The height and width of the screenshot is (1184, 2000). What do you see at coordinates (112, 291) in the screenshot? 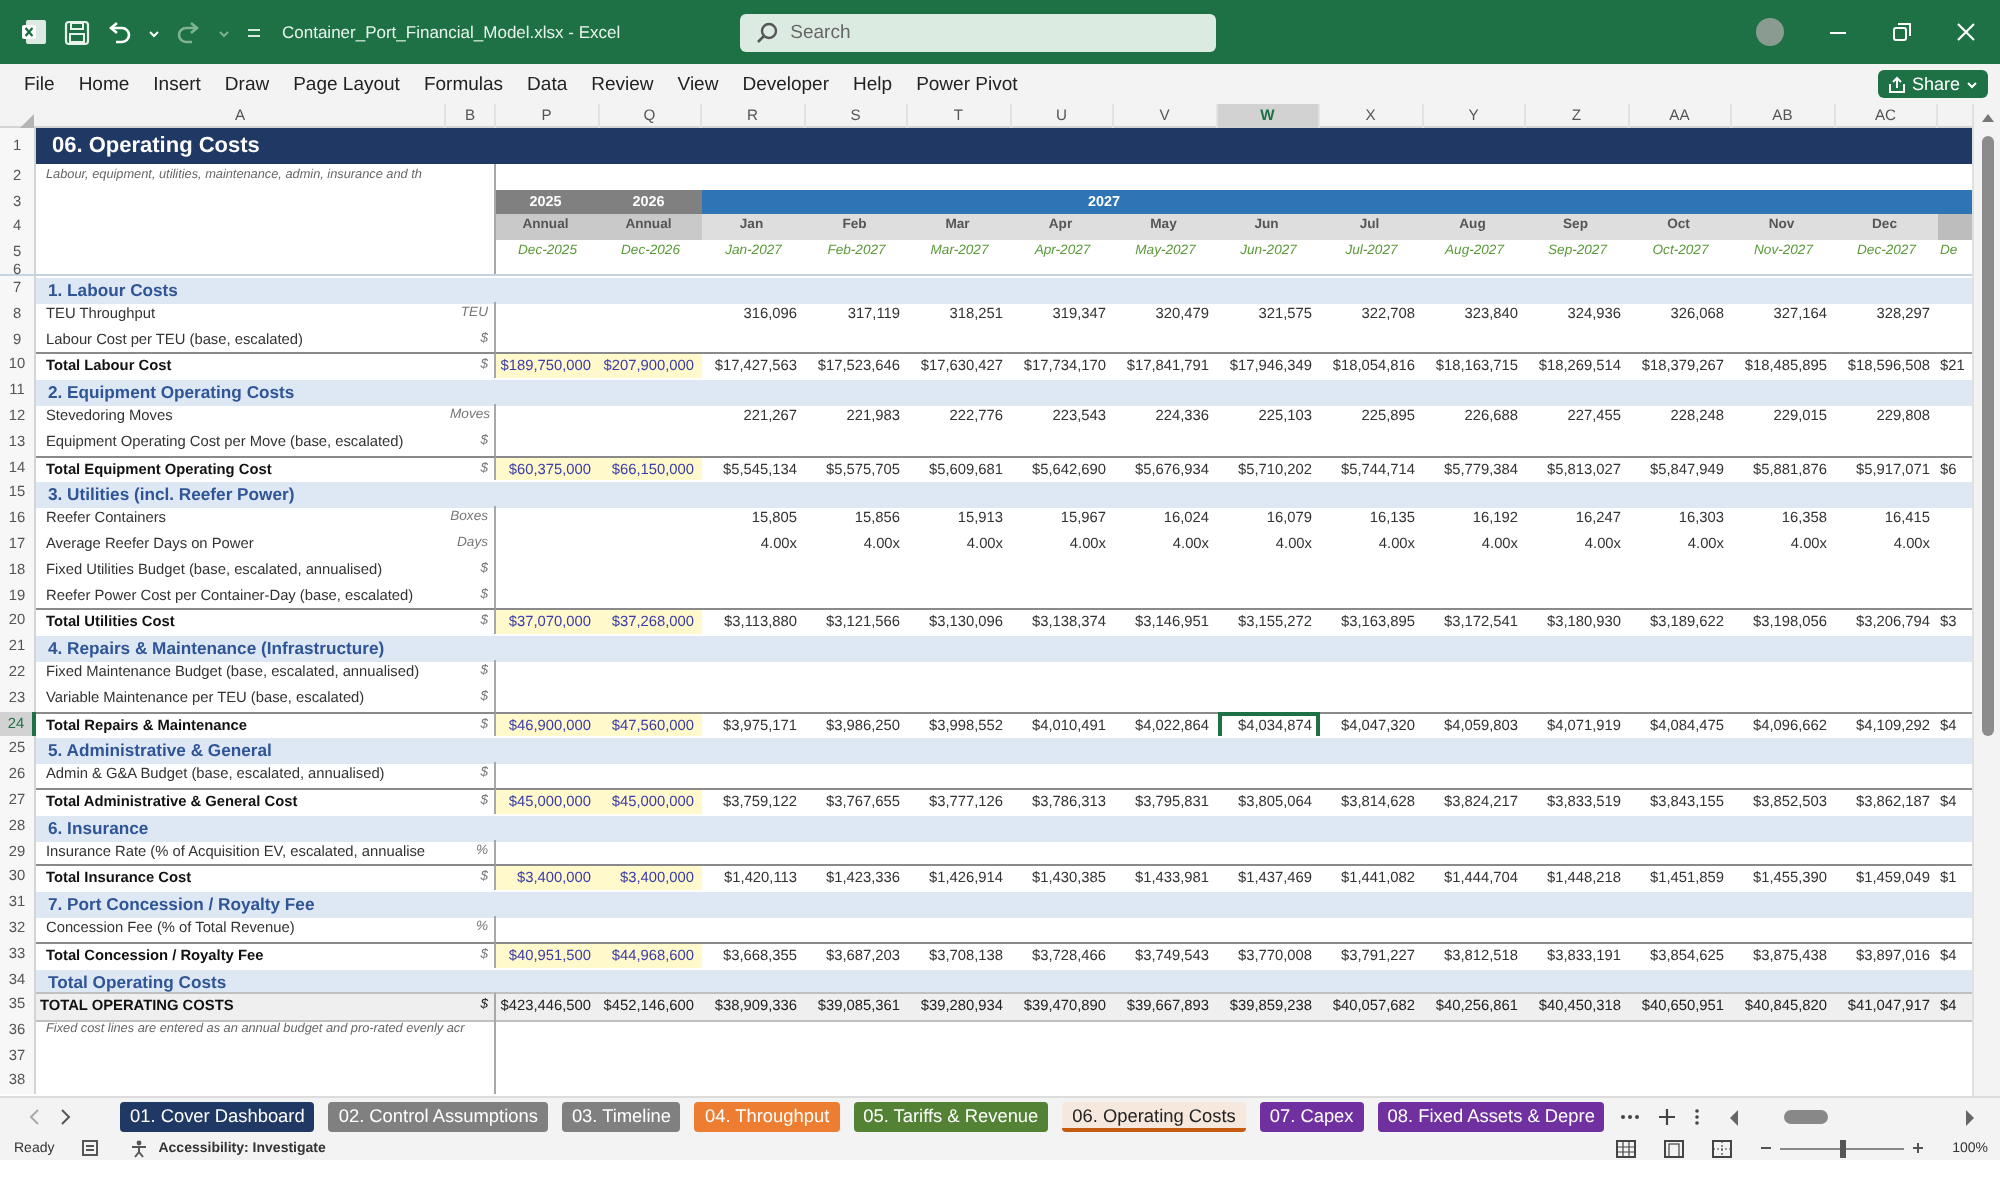
I see `section-heading: 1. Labour Costs` at bounding box center [112, 291].